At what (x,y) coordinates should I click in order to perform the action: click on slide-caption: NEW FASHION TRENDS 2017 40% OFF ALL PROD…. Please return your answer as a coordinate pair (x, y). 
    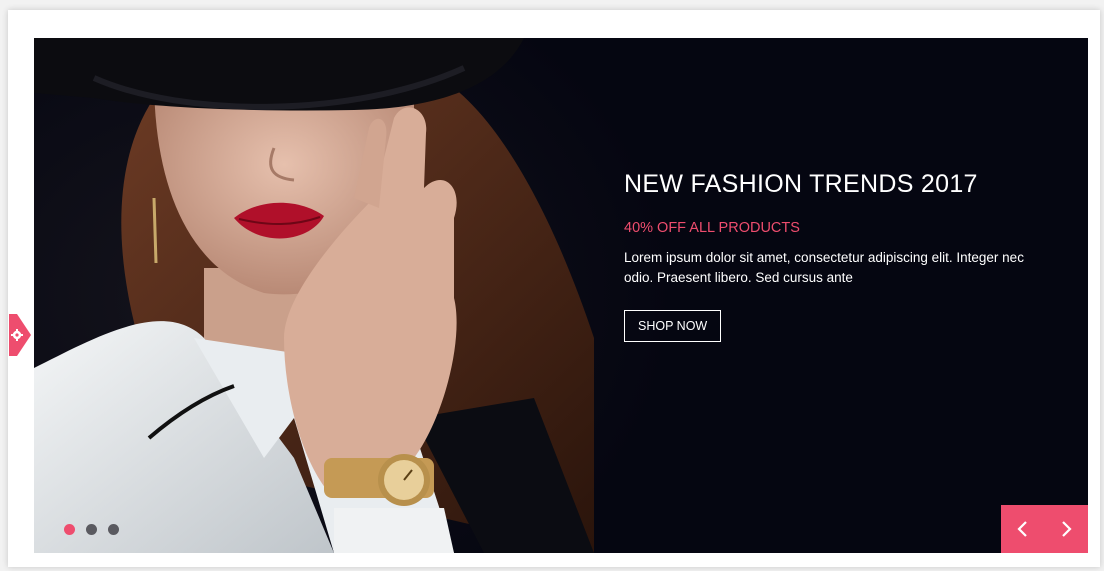
    Looking at the image, I should click on (839, 255).